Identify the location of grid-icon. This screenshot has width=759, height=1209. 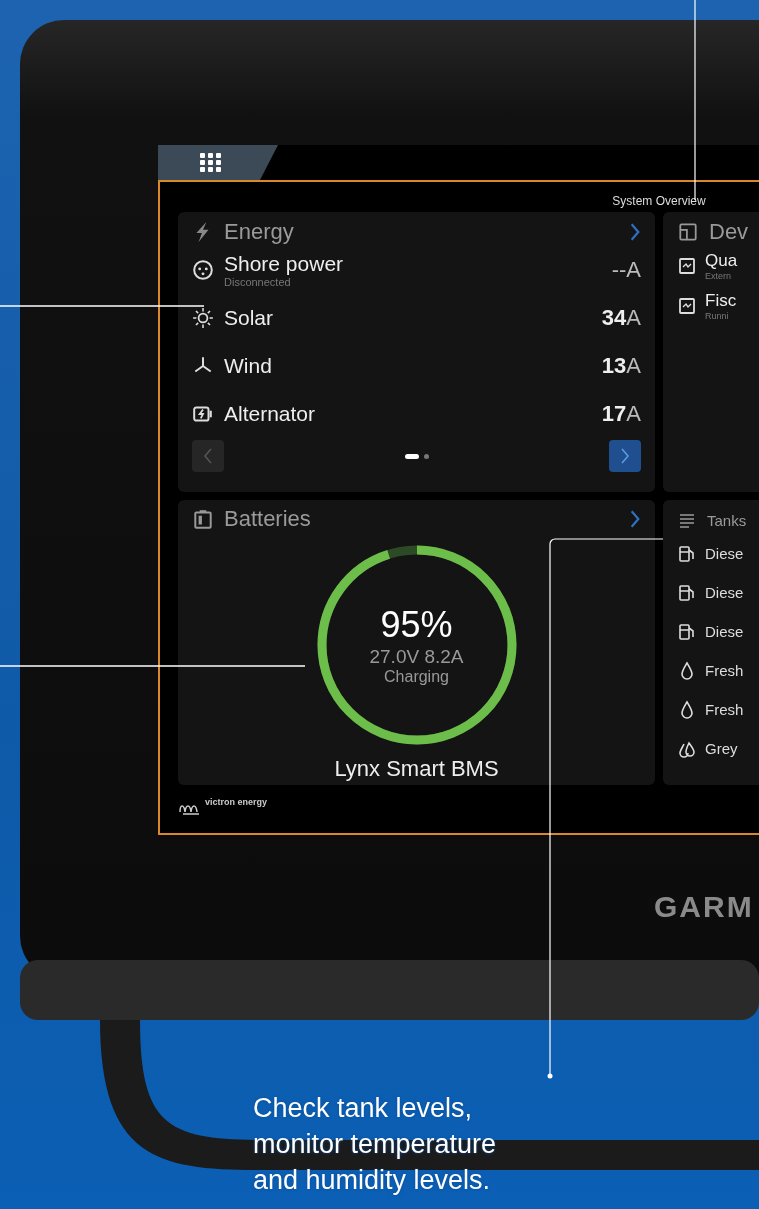
(211, 162).